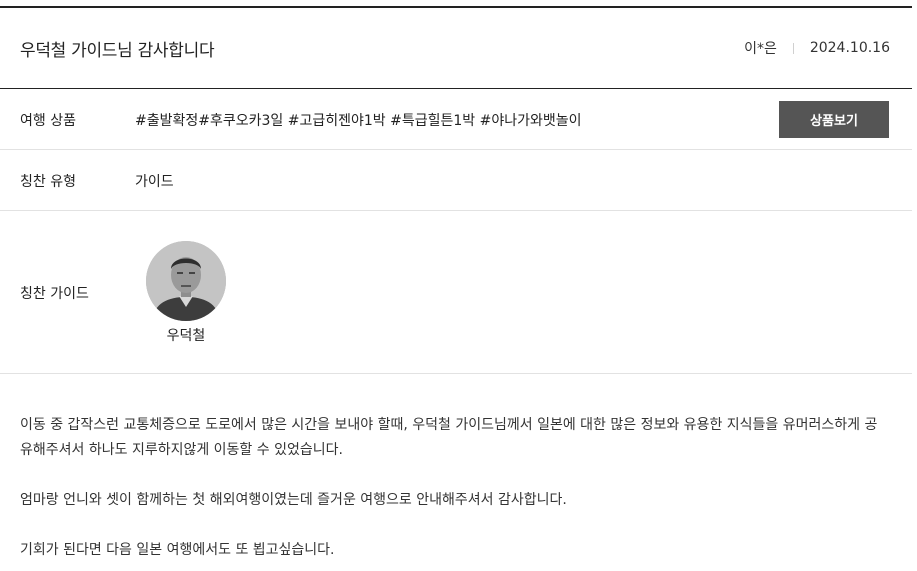 The height and width of the screenshot is (571, 917). I want to click on guide-portrait-graphic, so click(186, 281).